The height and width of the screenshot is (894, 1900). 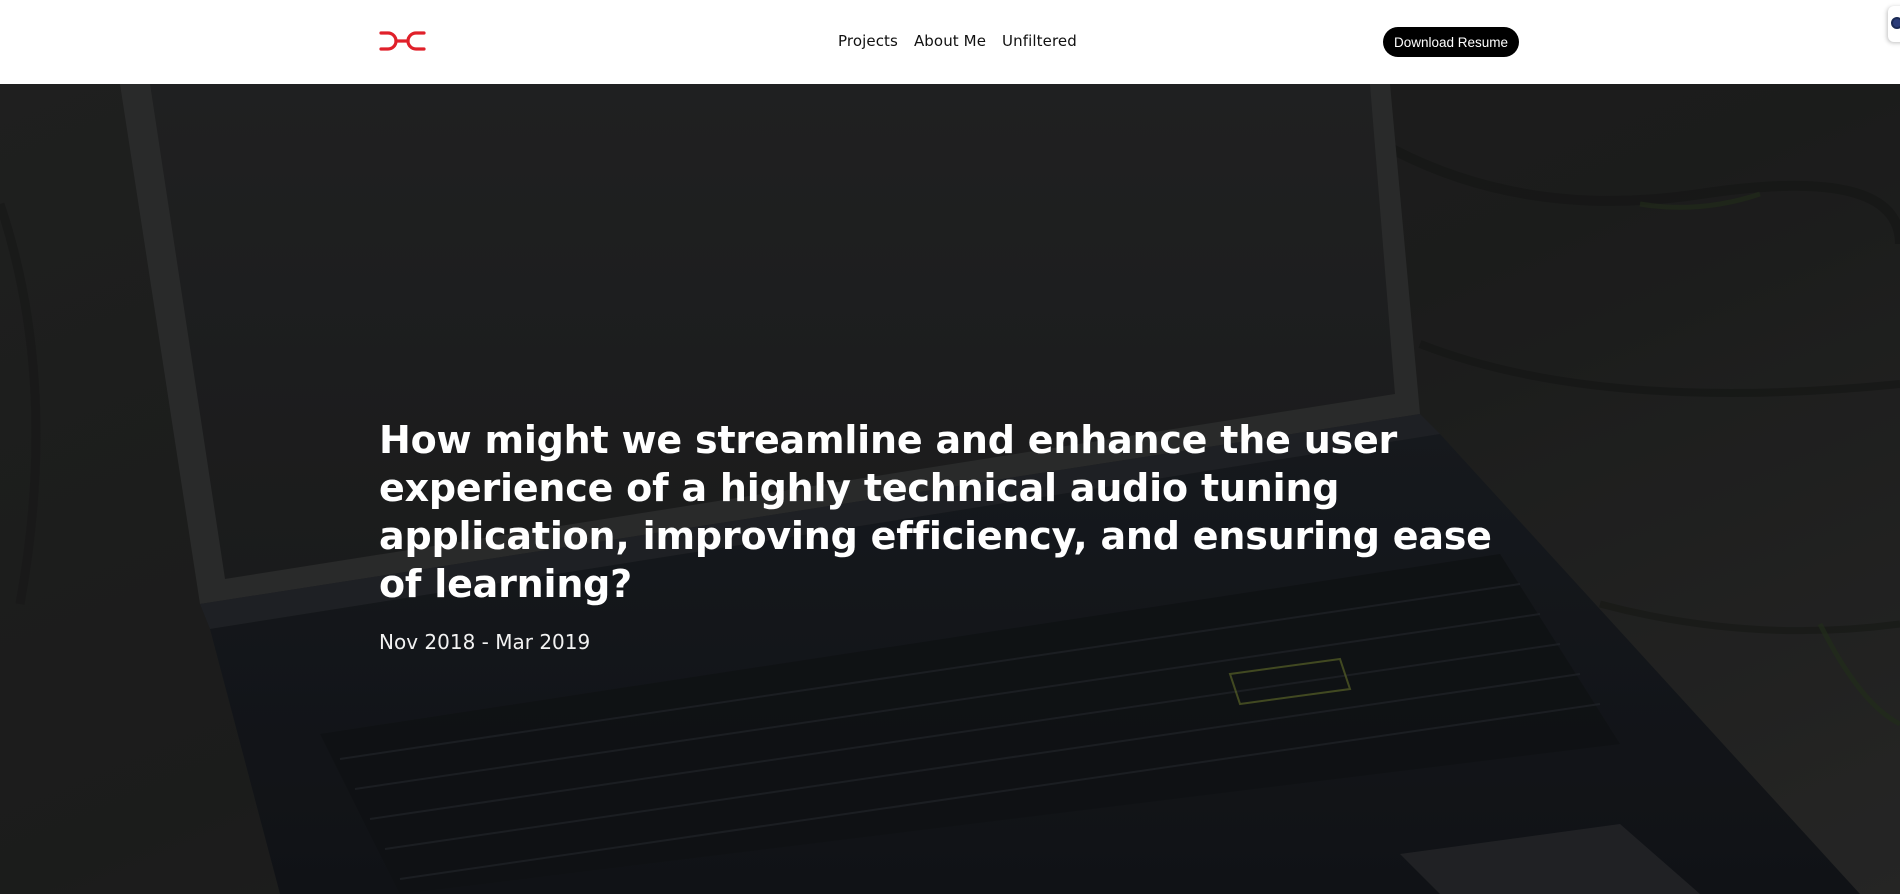 What do you see at coordinates (868, 41) in the screenshot?
I see `nav-link-projects: Projects` at bounding box center [868, 41].